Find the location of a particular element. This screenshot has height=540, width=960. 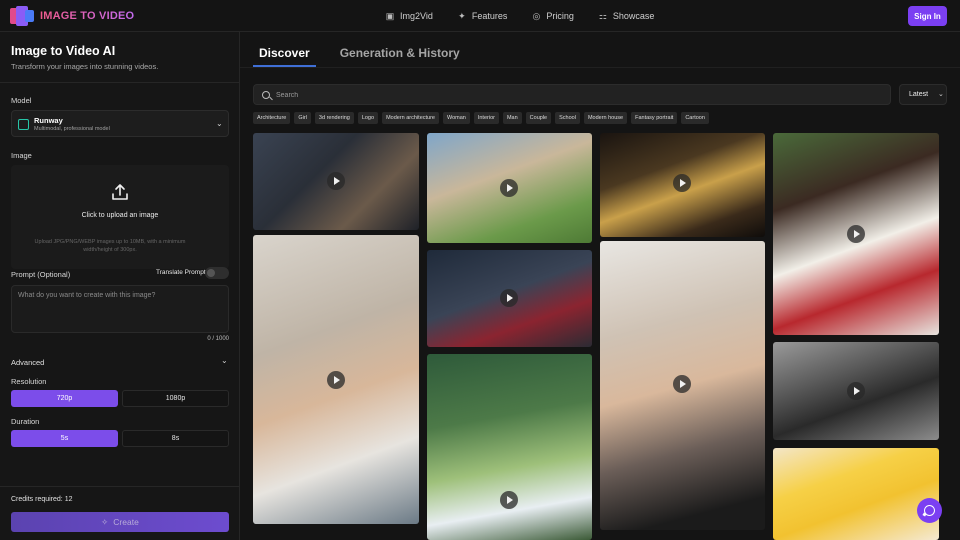

logo-mark-icon is located at coordinates (22, 16).